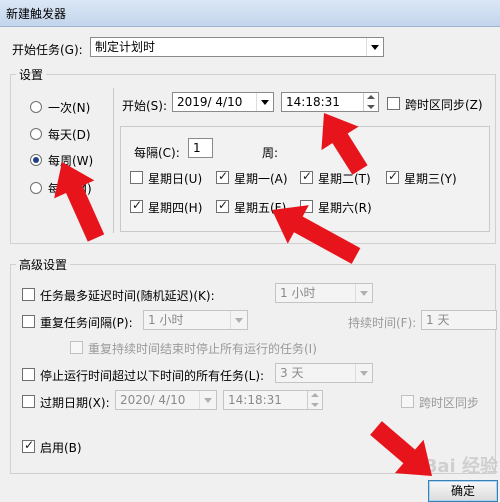 The height and width of the screenshot is (502, 500). What do you see at coordinates (166, 320) in the screenshot?
I see `repeat-value: 1 小时` at bounding box center [166, 320].